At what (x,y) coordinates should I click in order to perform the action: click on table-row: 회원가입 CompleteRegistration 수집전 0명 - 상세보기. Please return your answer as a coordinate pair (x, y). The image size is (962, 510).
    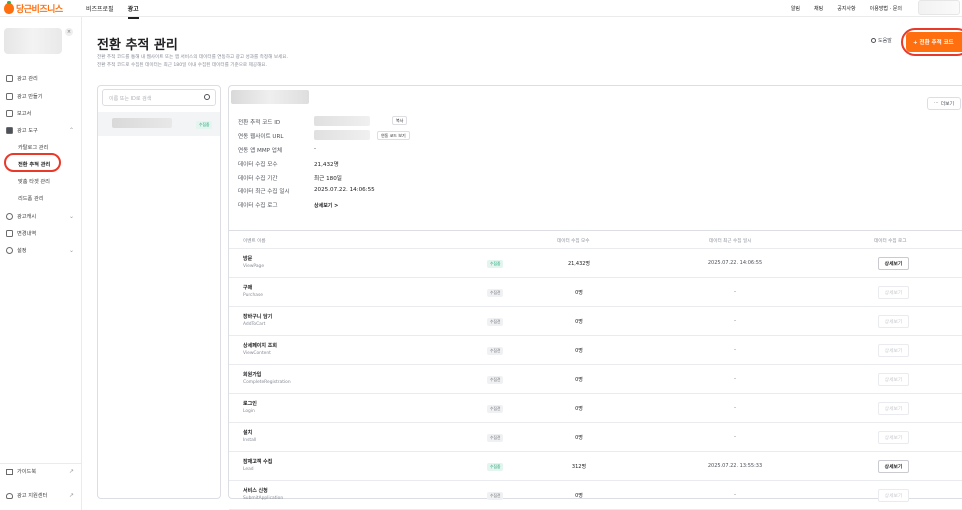
    Looking at the image, I should click on (595, 379).